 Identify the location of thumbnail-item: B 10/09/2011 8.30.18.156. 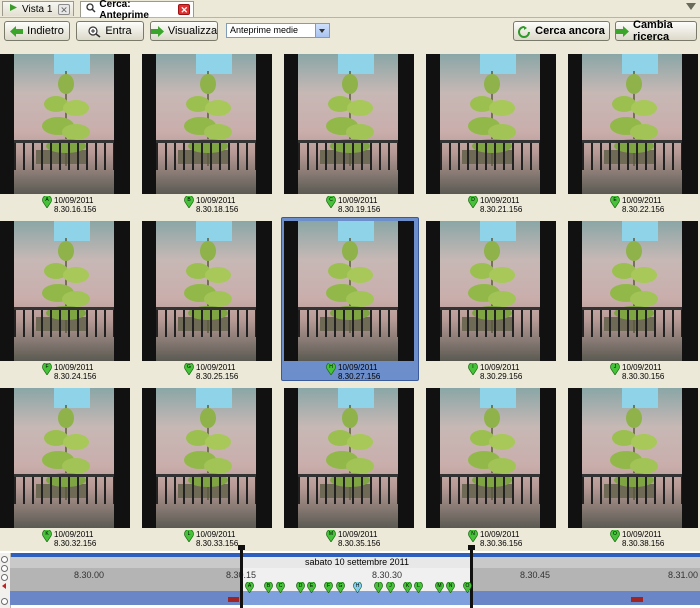
(211, 136).